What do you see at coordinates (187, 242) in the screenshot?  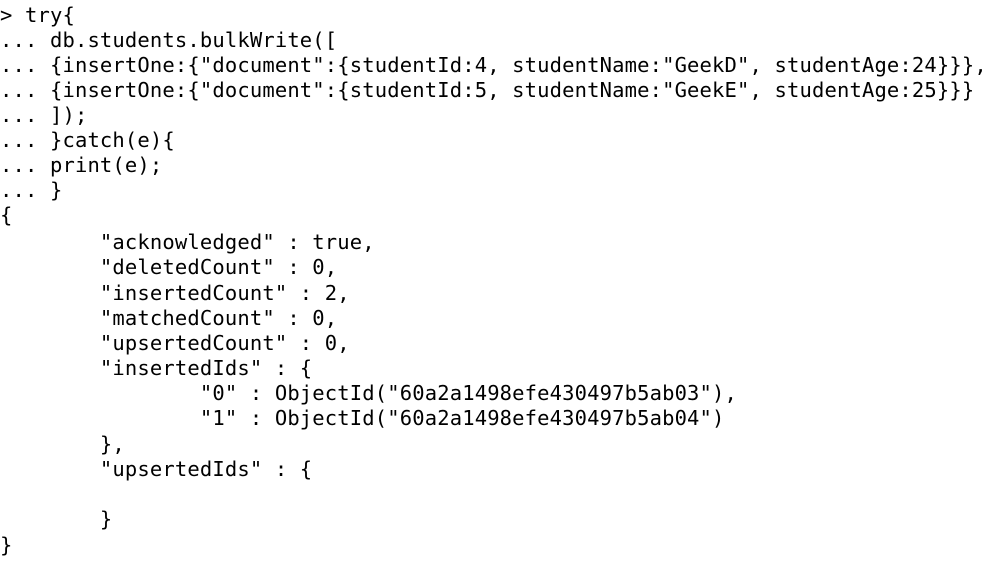 I see `output-line: "acknowledged" : true,` at bounding box center [187, 242].